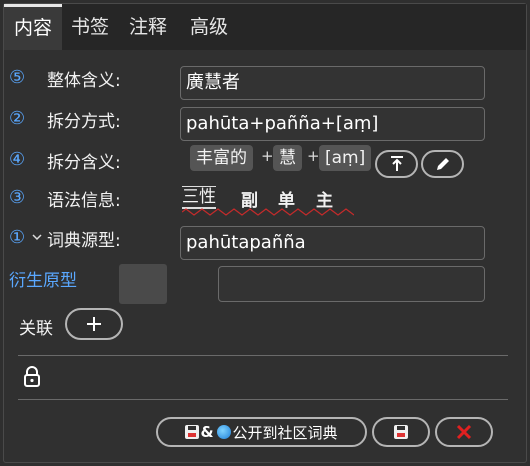 The height and width of the screenshot is (466, 530). I want to click on derived-form-thumbnail, so click(143, 284).